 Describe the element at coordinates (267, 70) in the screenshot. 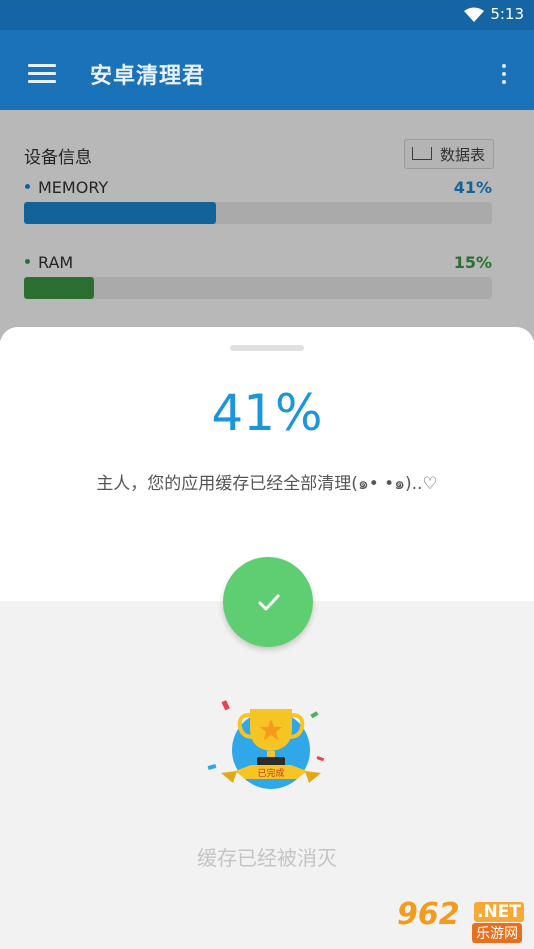

I see `app-toolbar` at that location.